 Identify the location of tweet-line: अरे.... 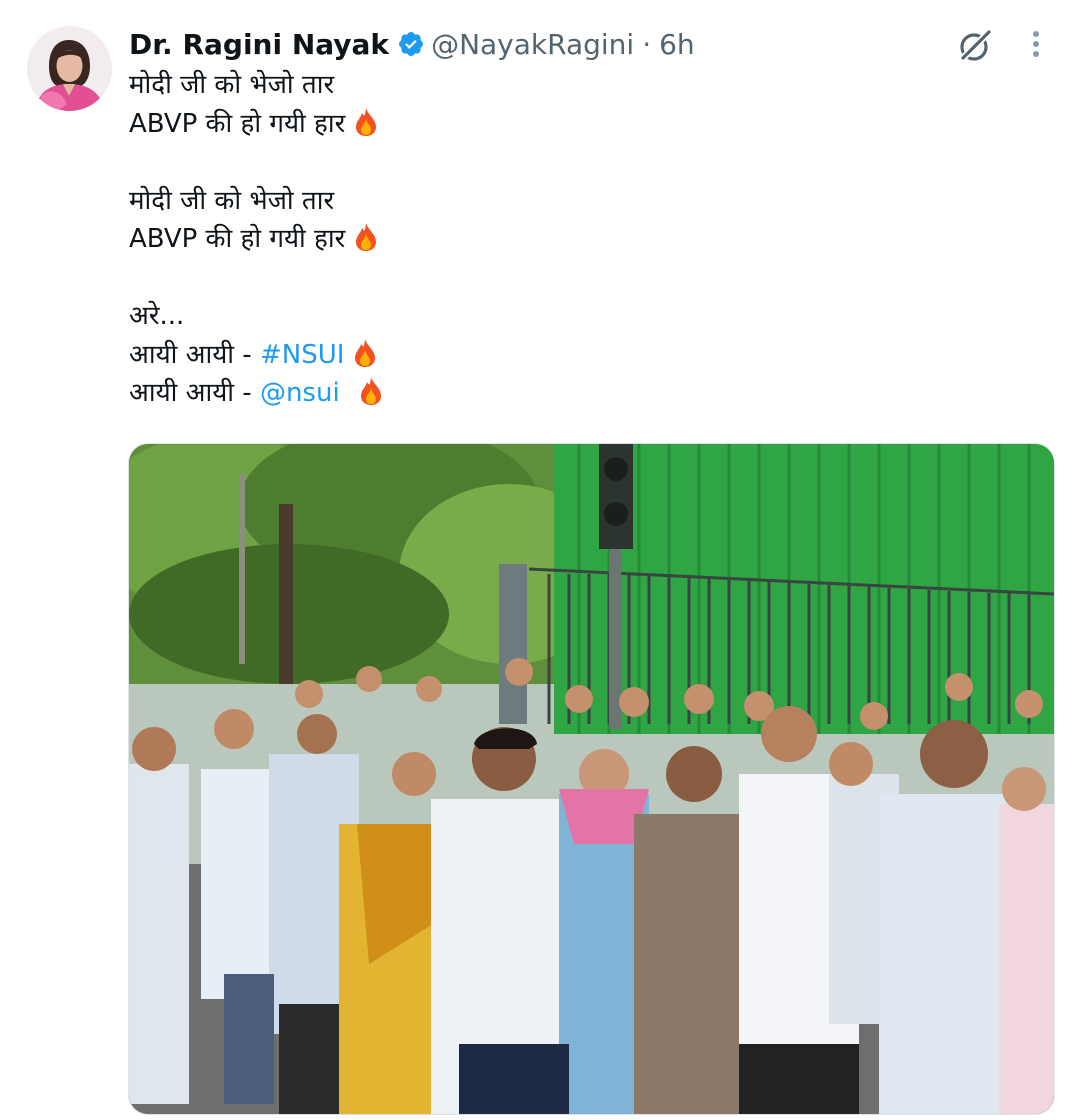
(157, 316).